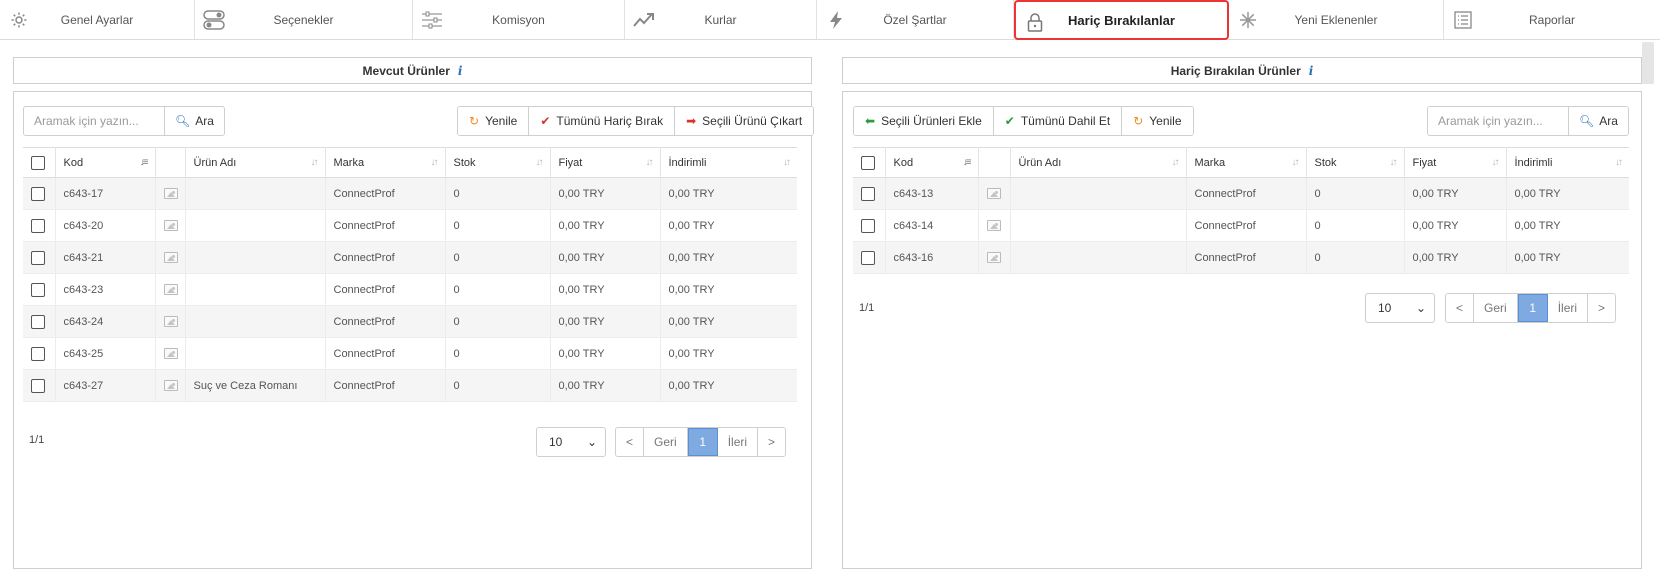 This screenshot has height=585, width=1660. Describe the element at coordinates (412, 70) in the screenshot. I see `left-panel-title: Mevcut Ürünler i` at that location.